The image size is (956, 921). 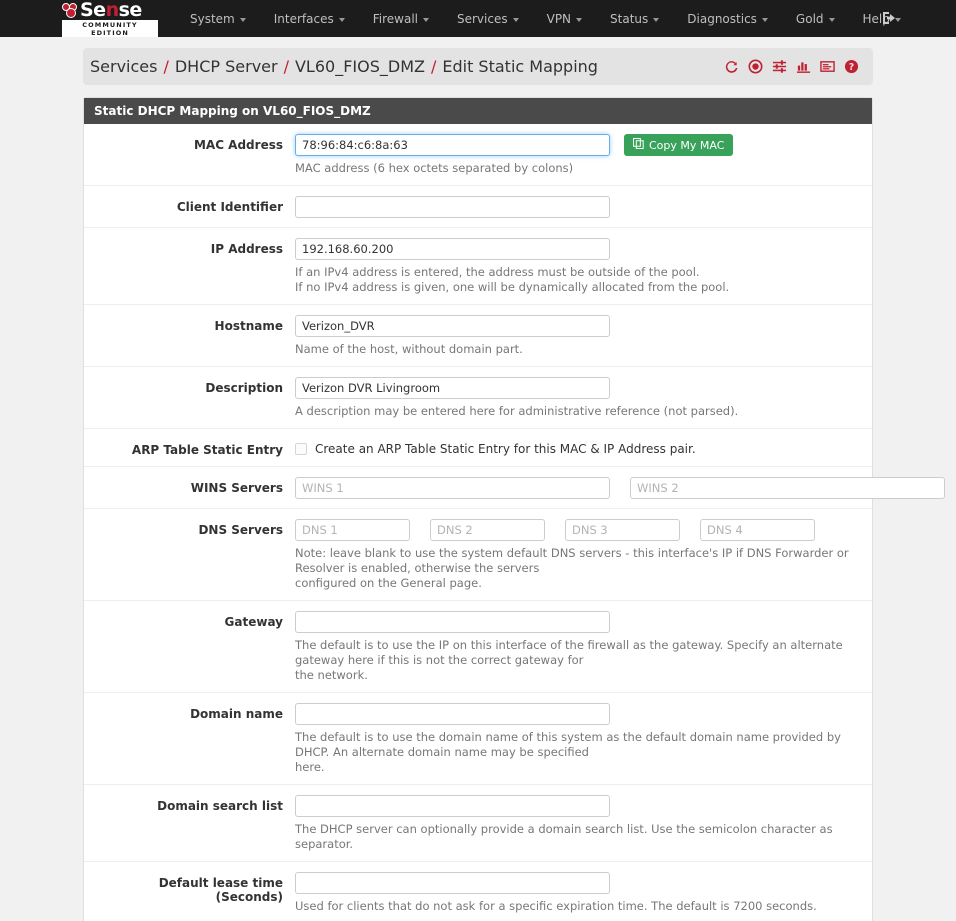 I want to click on label-mac-address: MAC Address, so click(x=238, y=145).